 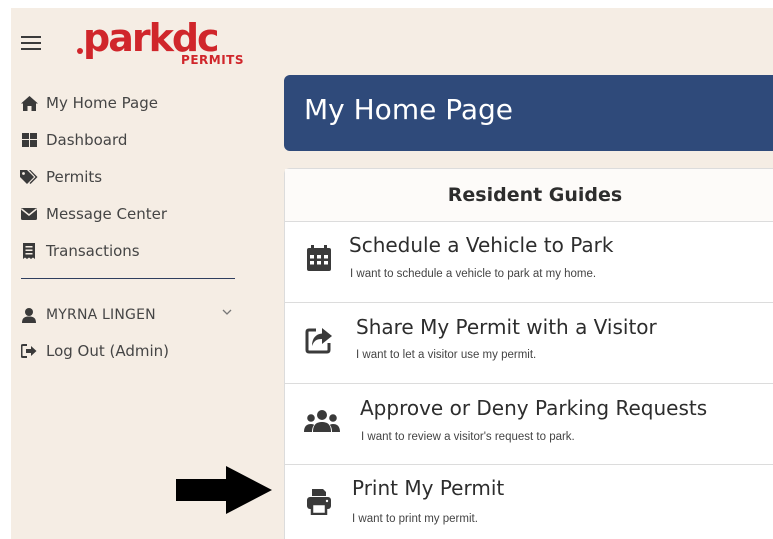 I want to click on annotation-arrow-icon, so click(x=224, y=490).